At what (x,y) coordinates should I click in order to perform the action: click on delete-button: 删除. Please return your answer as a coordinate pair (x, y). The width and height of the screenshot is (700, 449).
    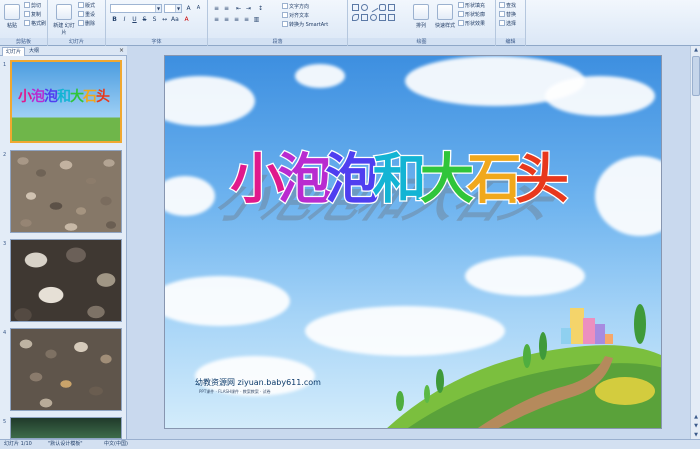
    Looking at the image, I should click on (86, 24).